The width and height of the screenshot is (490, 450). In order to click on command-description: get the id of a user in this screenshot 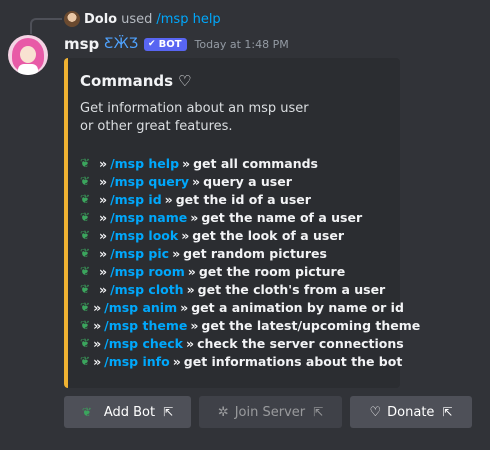, I will do `click(243, 199)`.